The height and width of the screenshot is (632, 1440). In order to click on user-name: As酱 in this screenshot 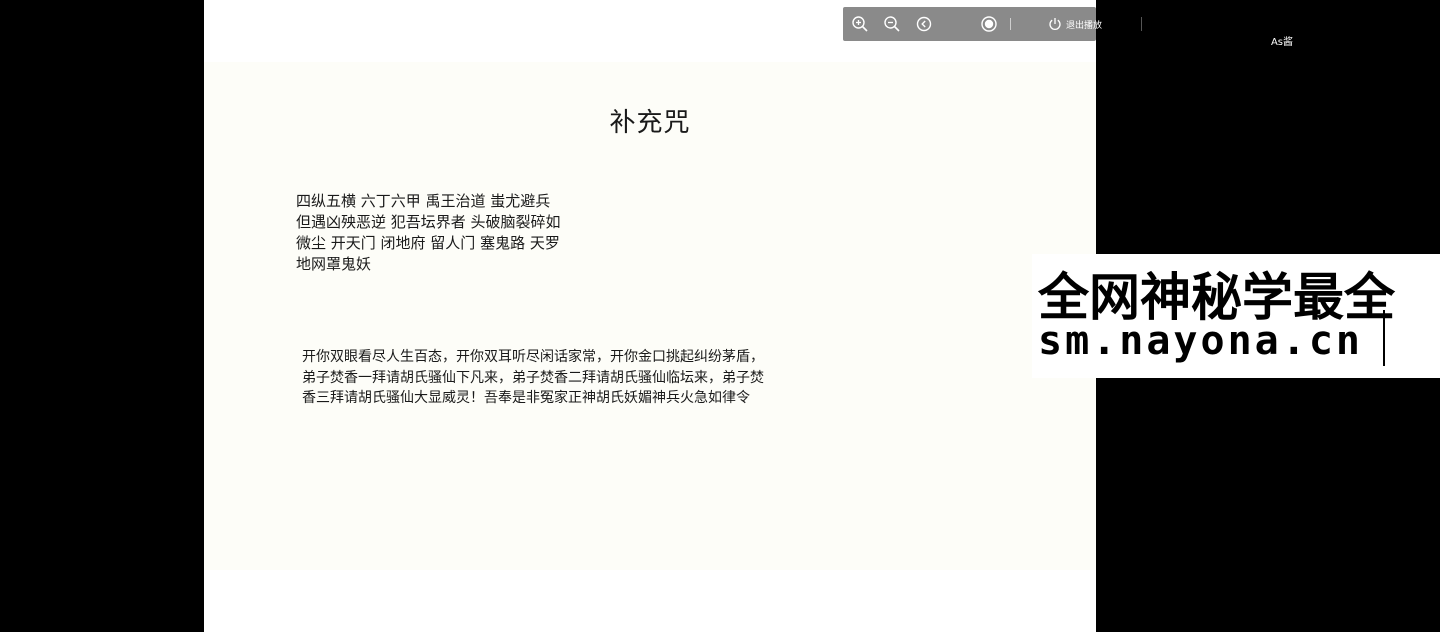, I will do `click(1282, 42)`.